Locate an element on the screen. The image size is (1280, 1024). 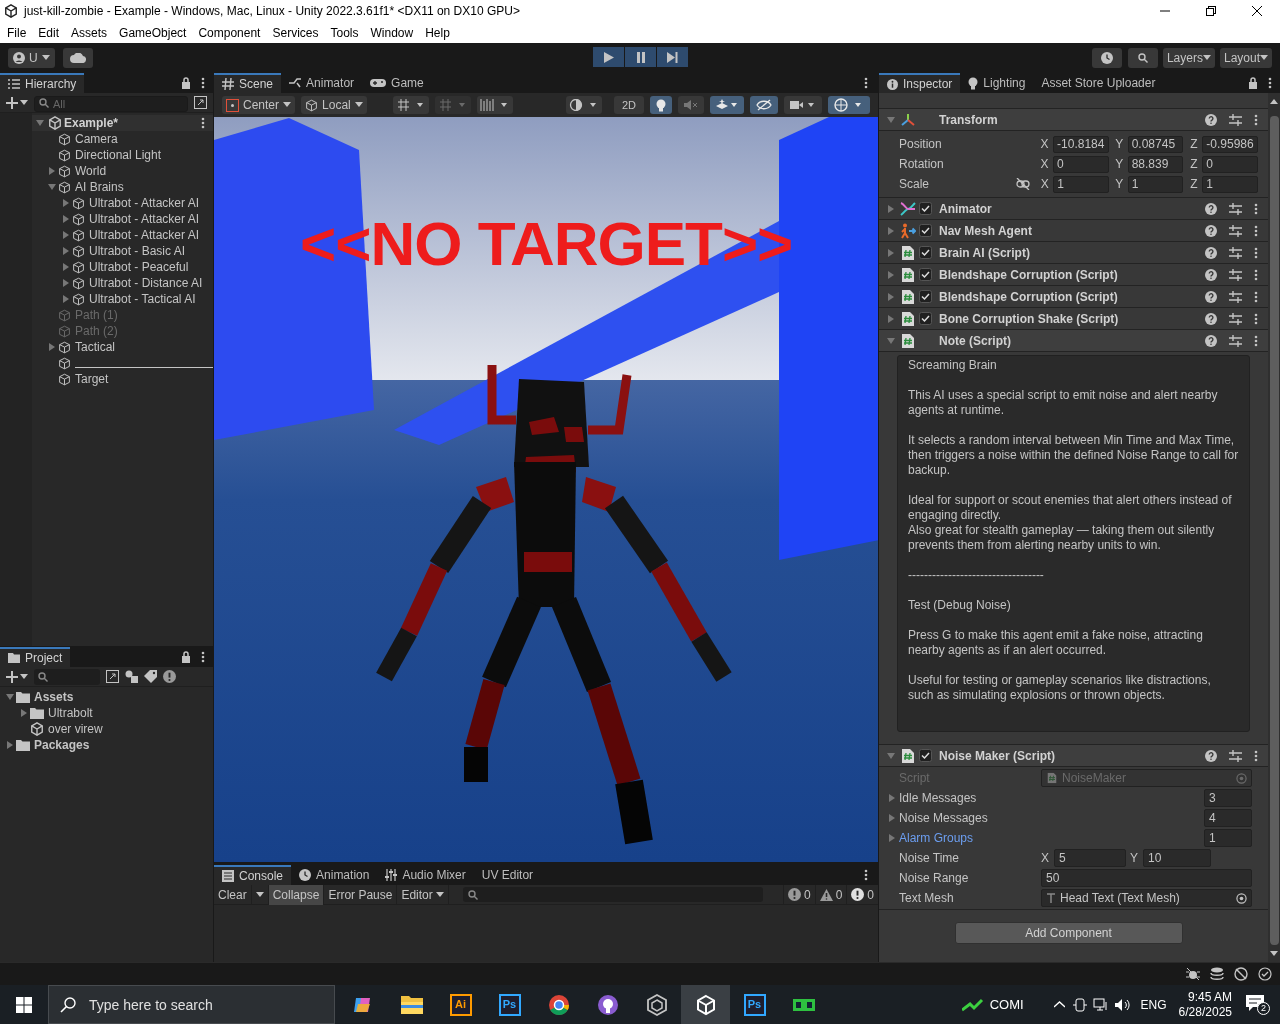
taskbar-app-button: Ps is located at coordinates (754, 1004).